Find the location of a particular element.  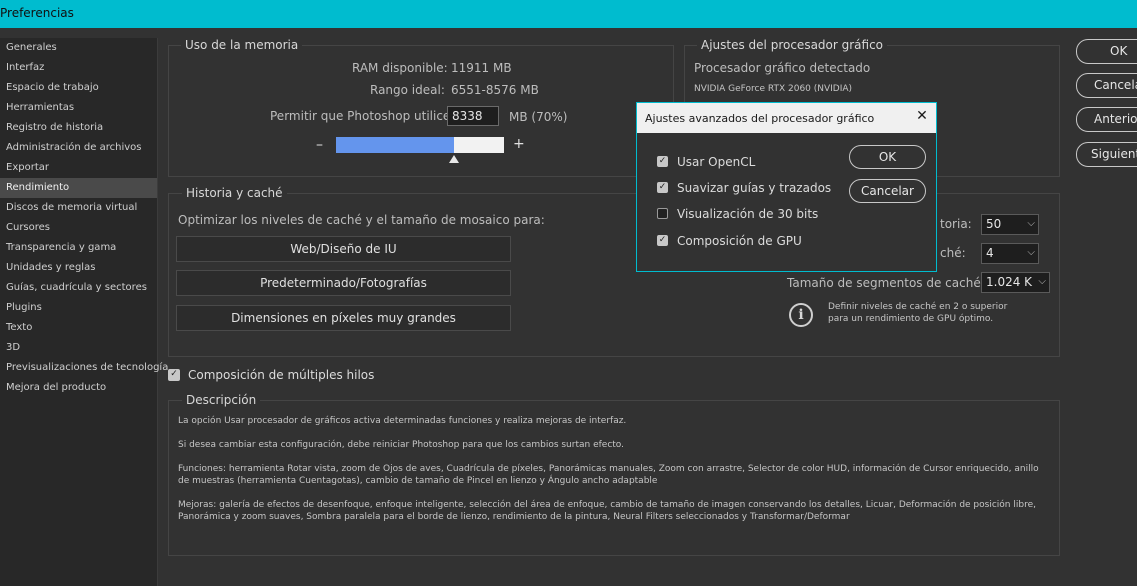

sidebar-item: Interfaz is located at coordinates (78, 68).